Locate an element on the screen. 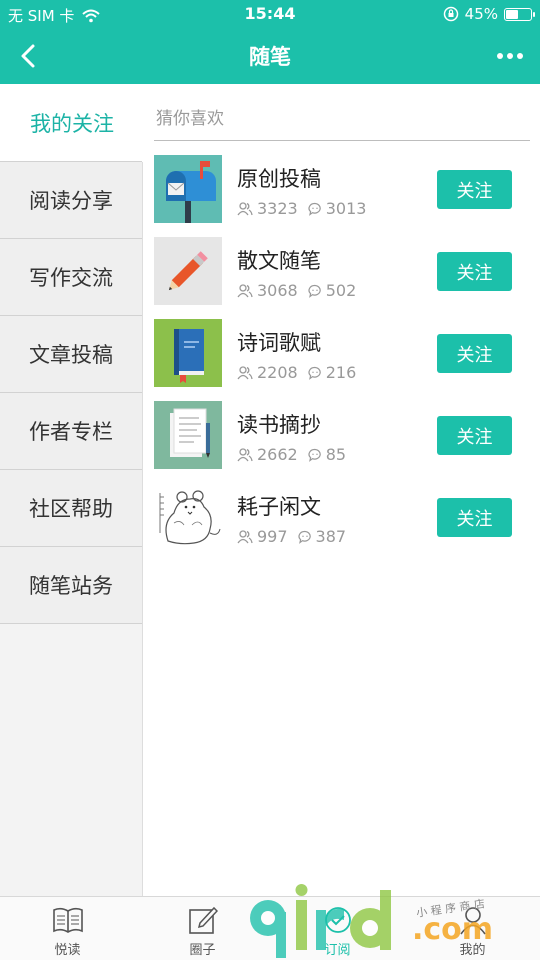  tab-label: 悦读 is located at coordinates (67, 950).